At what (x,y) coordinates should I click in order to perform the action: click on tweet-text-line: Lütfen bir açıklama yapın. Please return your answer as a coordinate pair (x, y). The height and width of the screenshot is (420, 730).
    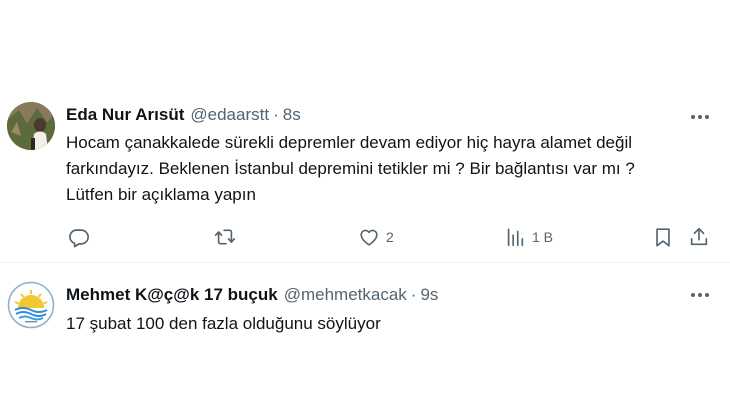
    Looking at the image, I should click on (161, 194).